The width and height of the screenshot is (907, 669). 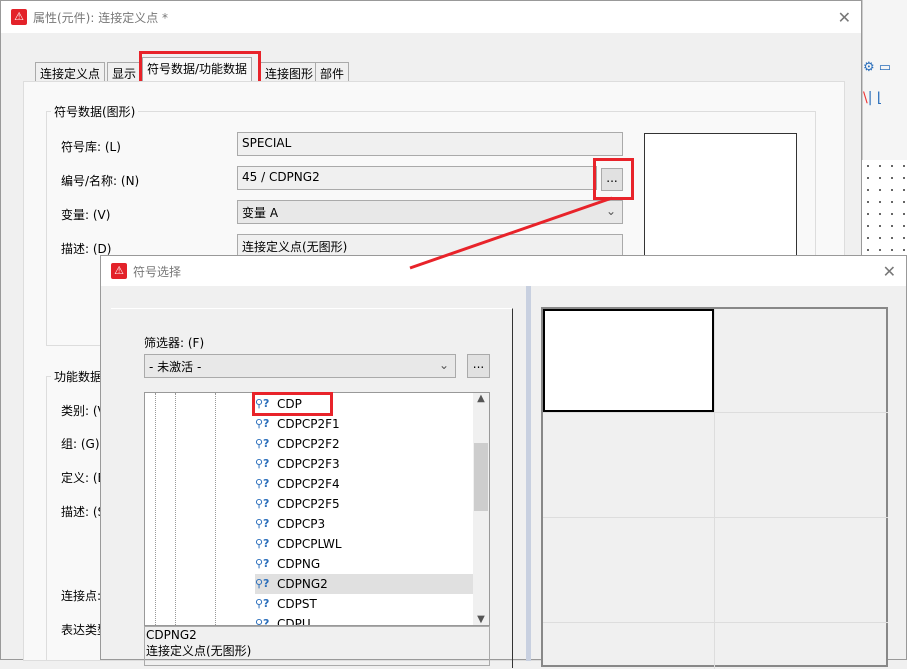 What do you see at coordinates (364, 620) in the screenshot?
I see `tree-item: ⚲? CDPU` at bounding box center [364, 620].